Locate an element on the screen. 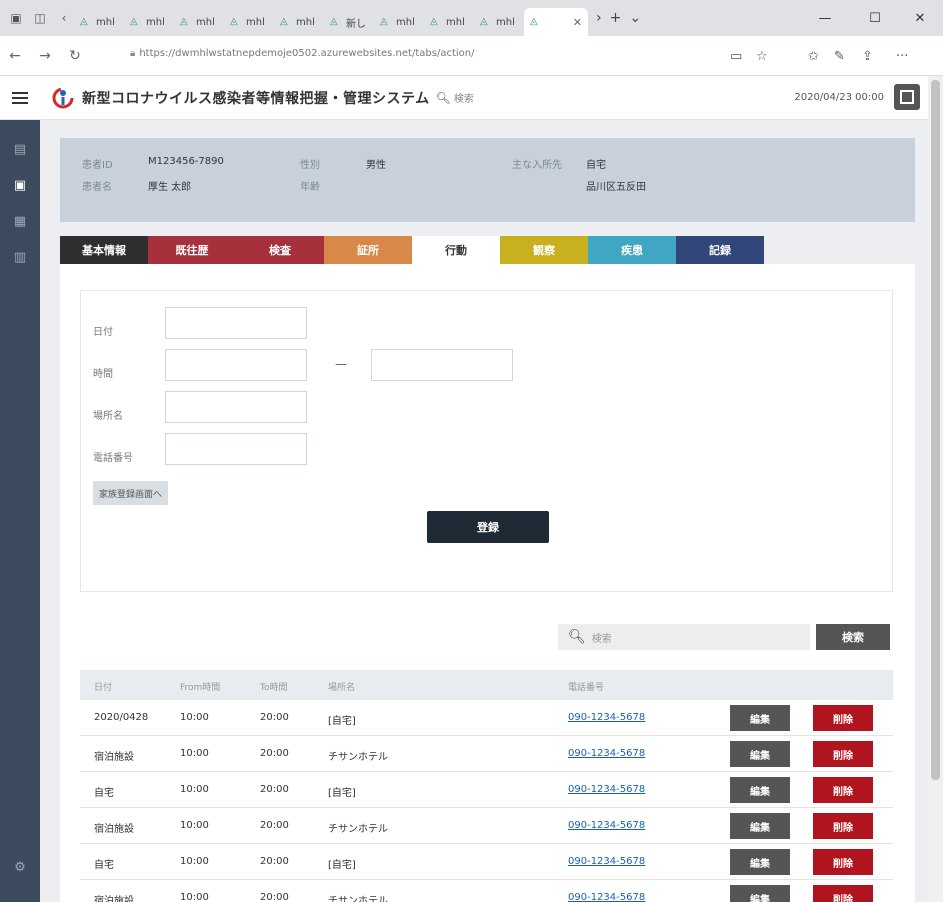  tab-3: 検査 is located at coordinates (280, 250).